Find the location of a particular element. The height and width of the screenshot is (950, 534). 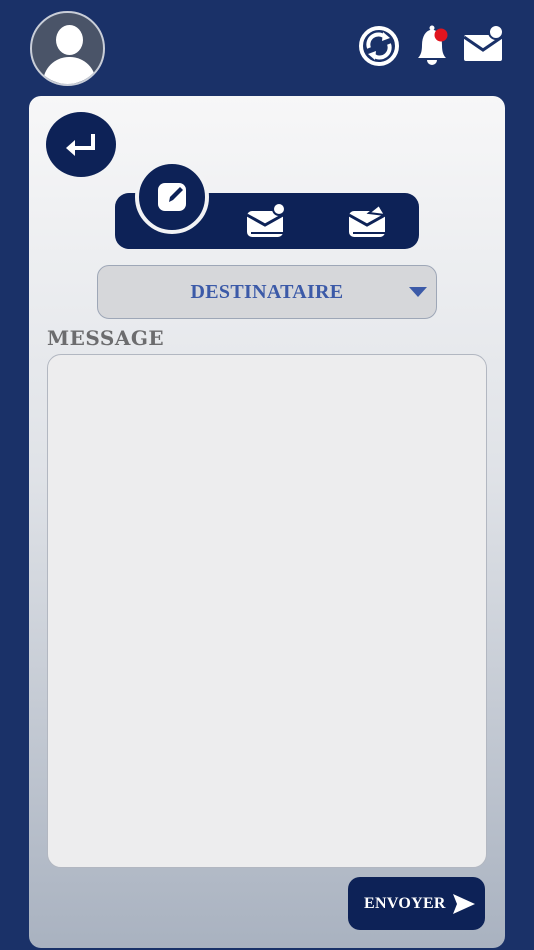

avatar-head-shape is located at coordinates (69, 40).